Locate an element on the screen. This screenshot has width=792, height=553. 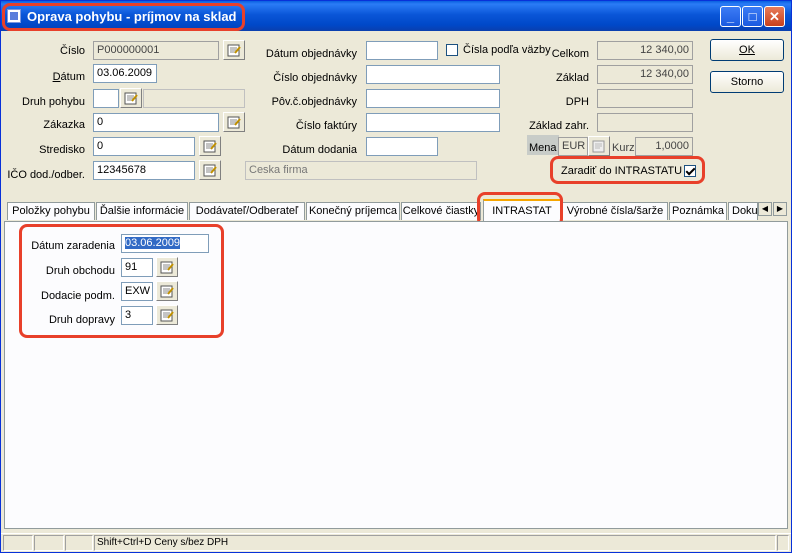
stredisko-lookup-button is located at coordinates (210, 146).